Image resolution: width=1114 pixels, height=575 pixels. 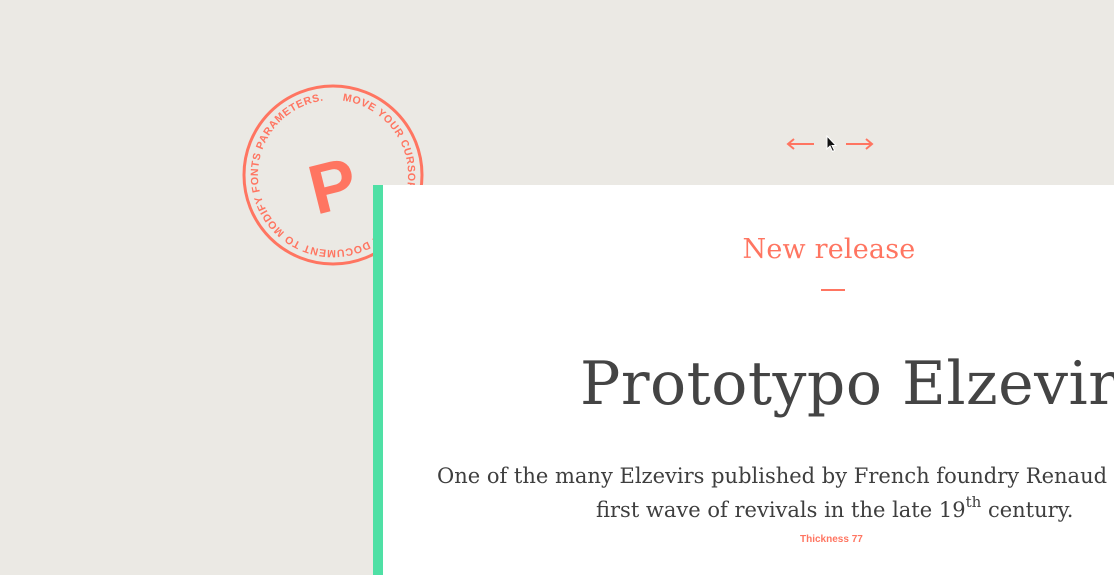 I want to click on arrow-right-icon, so click(x=859, y=144).